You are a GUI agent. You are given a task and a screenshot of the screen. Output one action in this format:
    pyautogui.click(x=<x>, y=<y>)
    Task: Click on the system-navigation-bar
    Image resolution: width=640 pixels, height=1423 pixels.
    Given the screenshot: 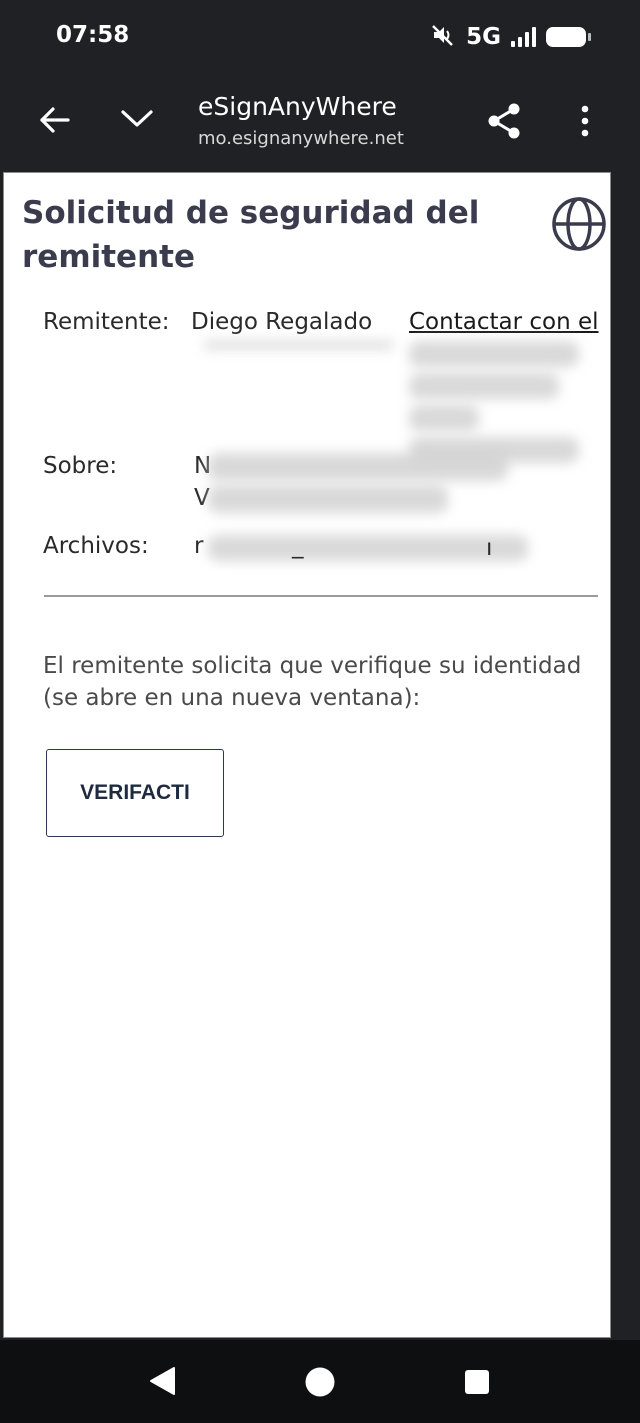 What is the action you would take?
    pyautogui.click(x=320, y=1381)
    